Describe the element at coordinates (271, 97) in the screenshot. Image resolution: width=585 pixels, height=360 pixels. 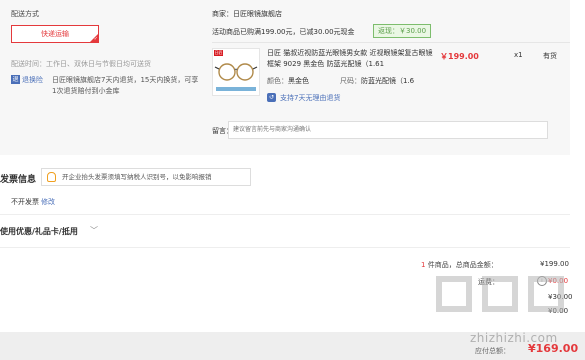
I see `return-support-icon: ↺` at that location.